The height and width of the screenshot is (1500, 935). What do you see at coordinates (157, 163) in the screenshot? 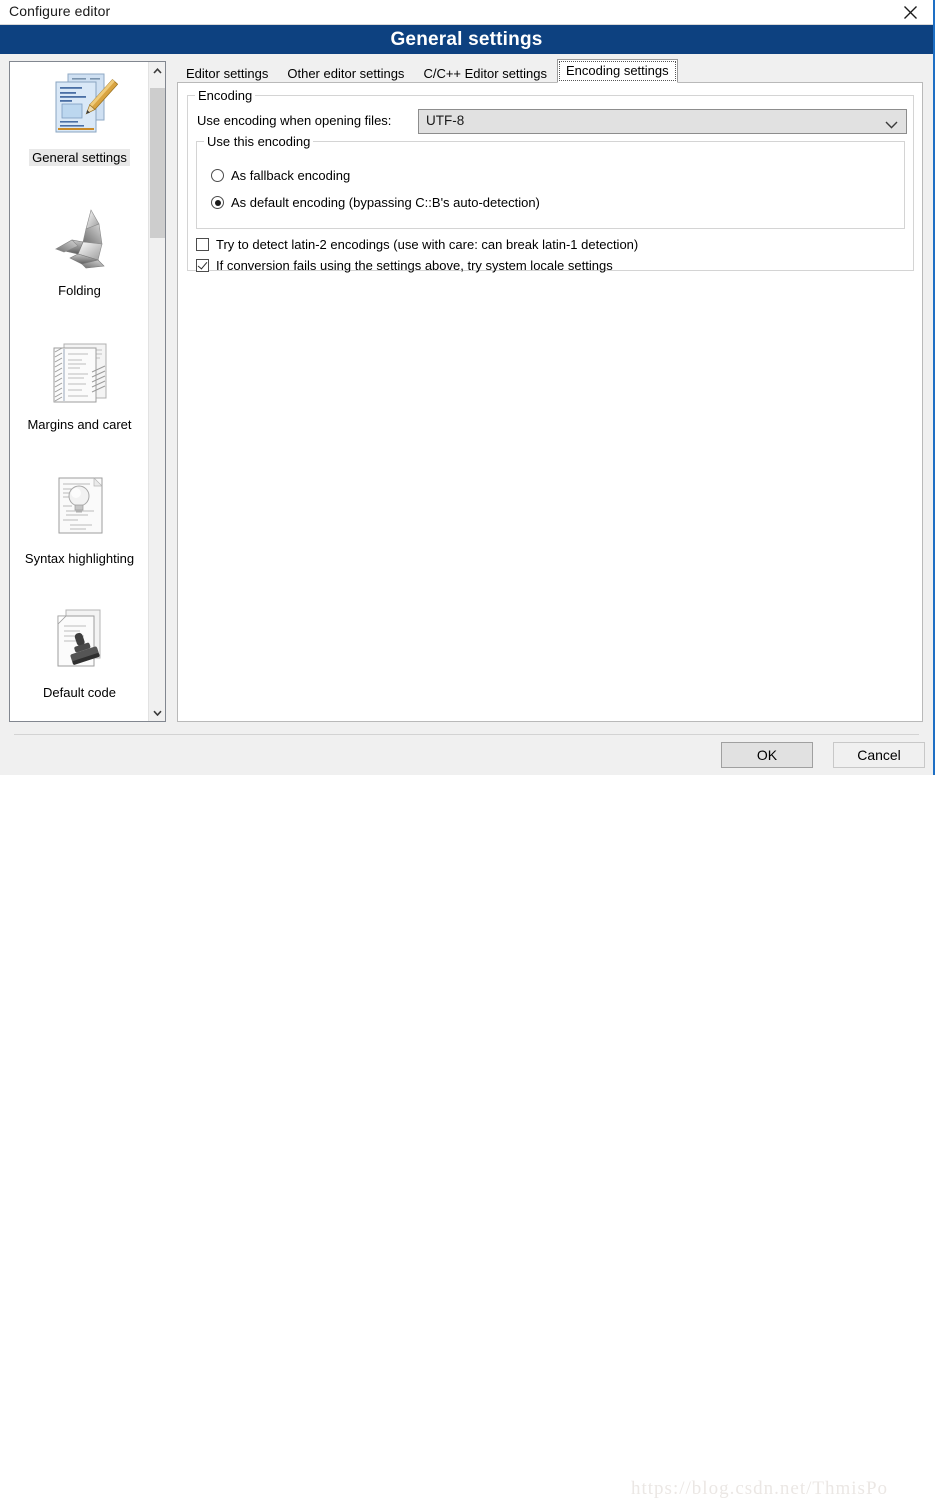
I see `sidebar-scrollbar-thumb` at bounding box center [157, 163].